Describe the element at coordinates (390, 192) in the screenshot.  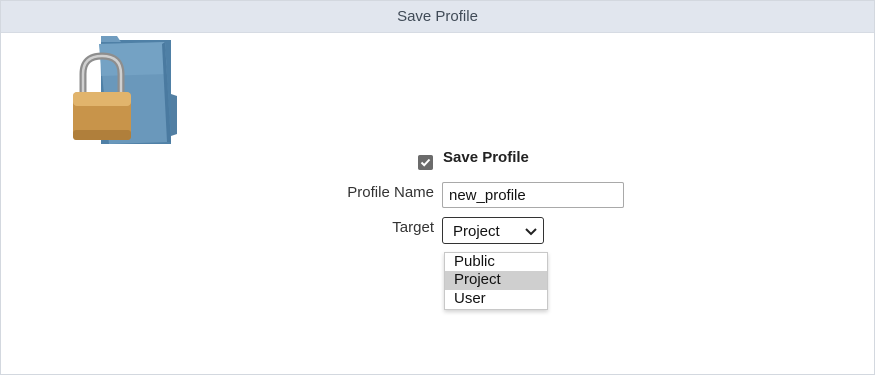
I see `profile-name-label: Profile Name` at that location.